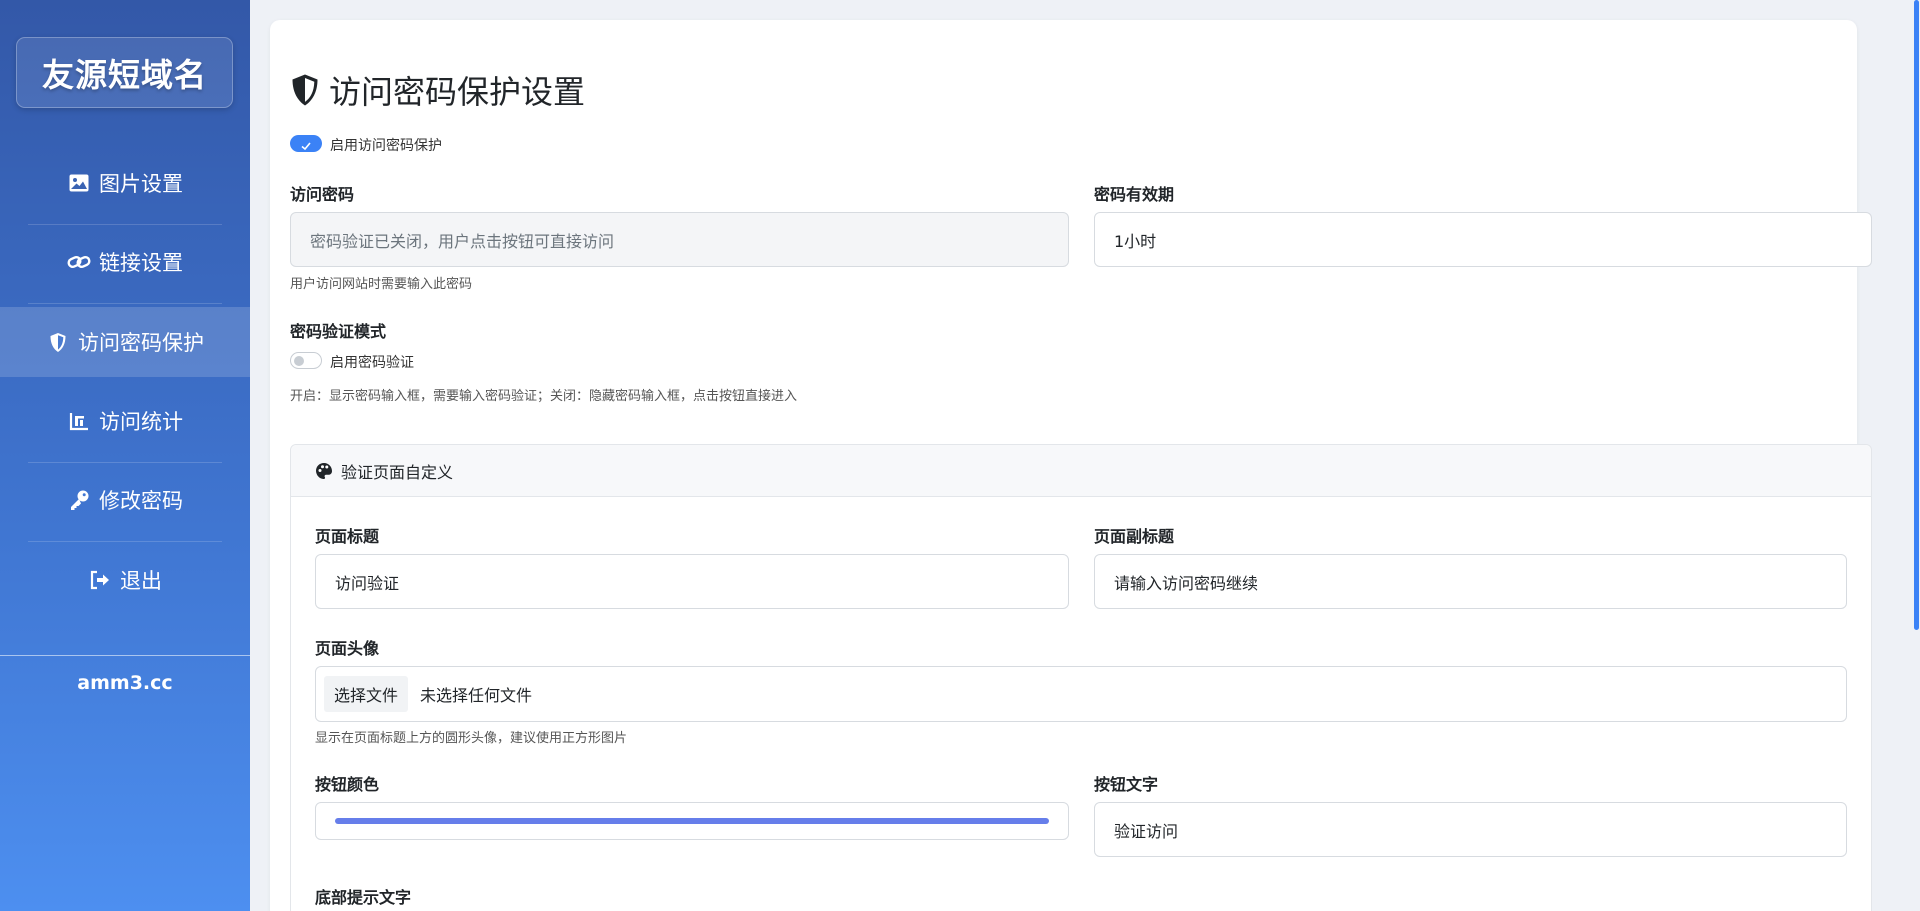  I want to click on domain-label: amm3.cc, so click(125, 683).